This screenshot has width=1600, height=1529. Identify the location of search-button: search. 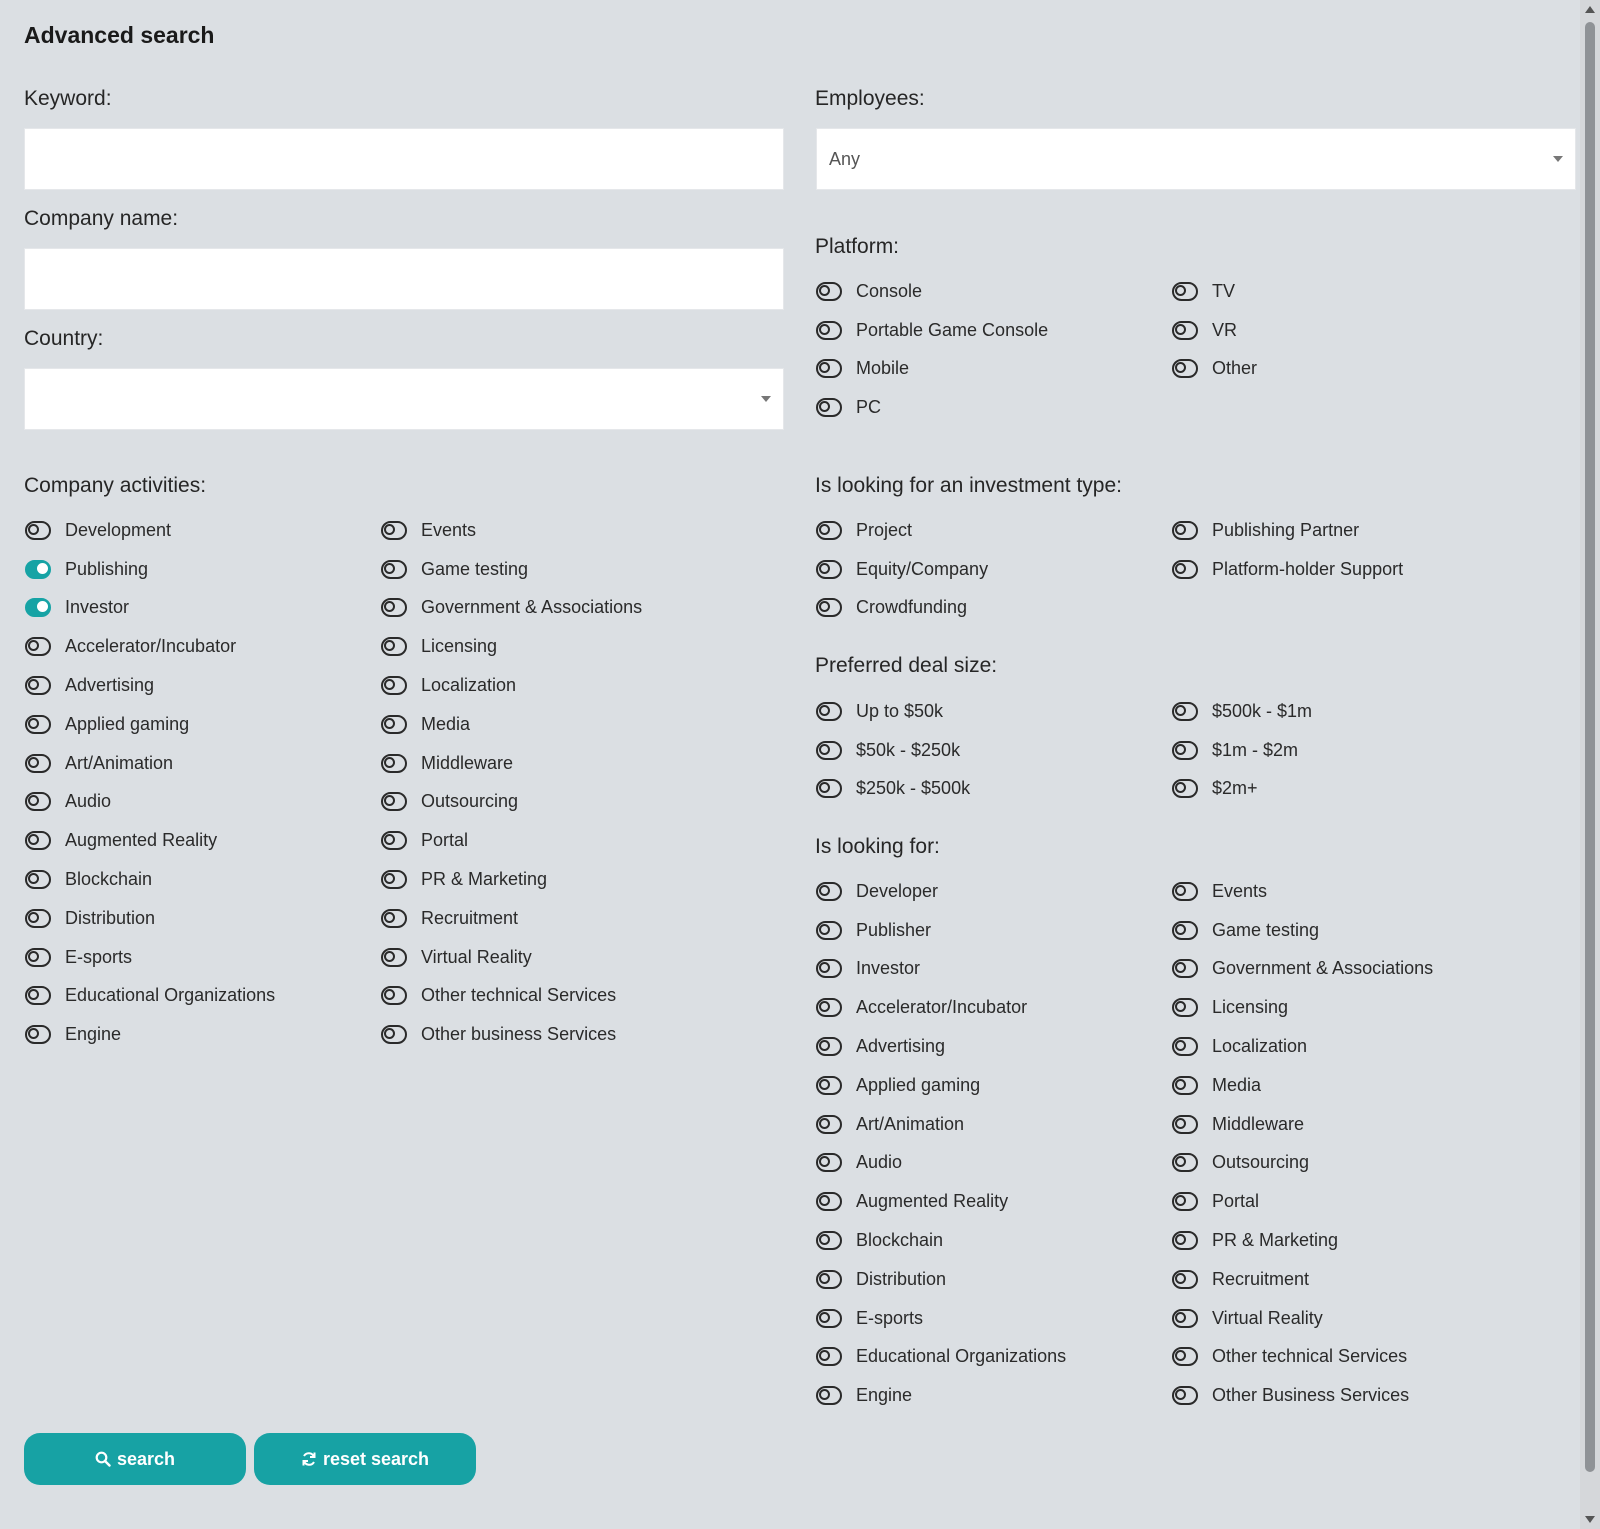
(135, 1459).